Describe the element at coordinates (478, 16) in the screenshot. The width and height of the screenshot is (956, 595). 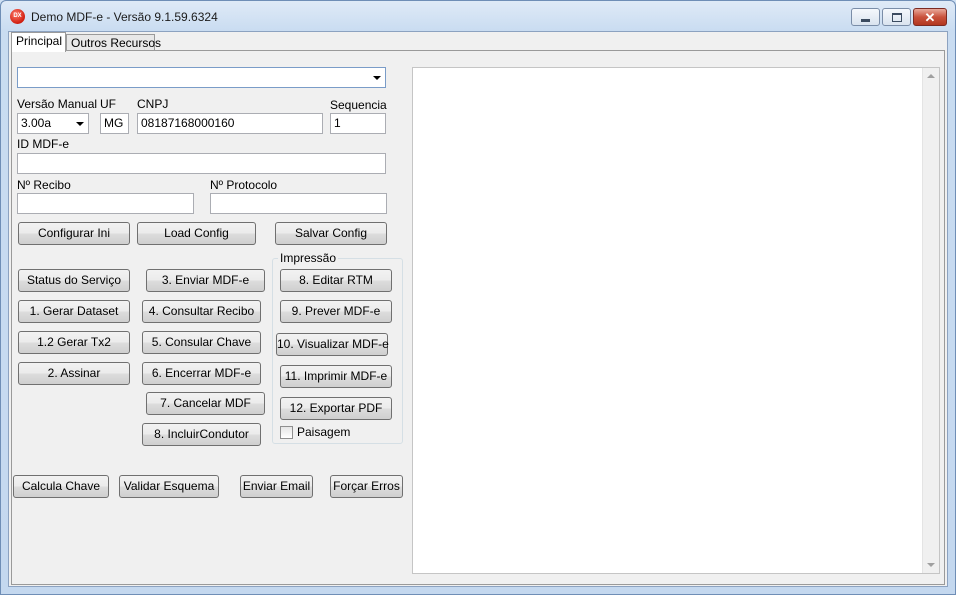
I see `title-bar: DX Demo MDF-e - Versão 9.1.59.6324 ✕` at that location.